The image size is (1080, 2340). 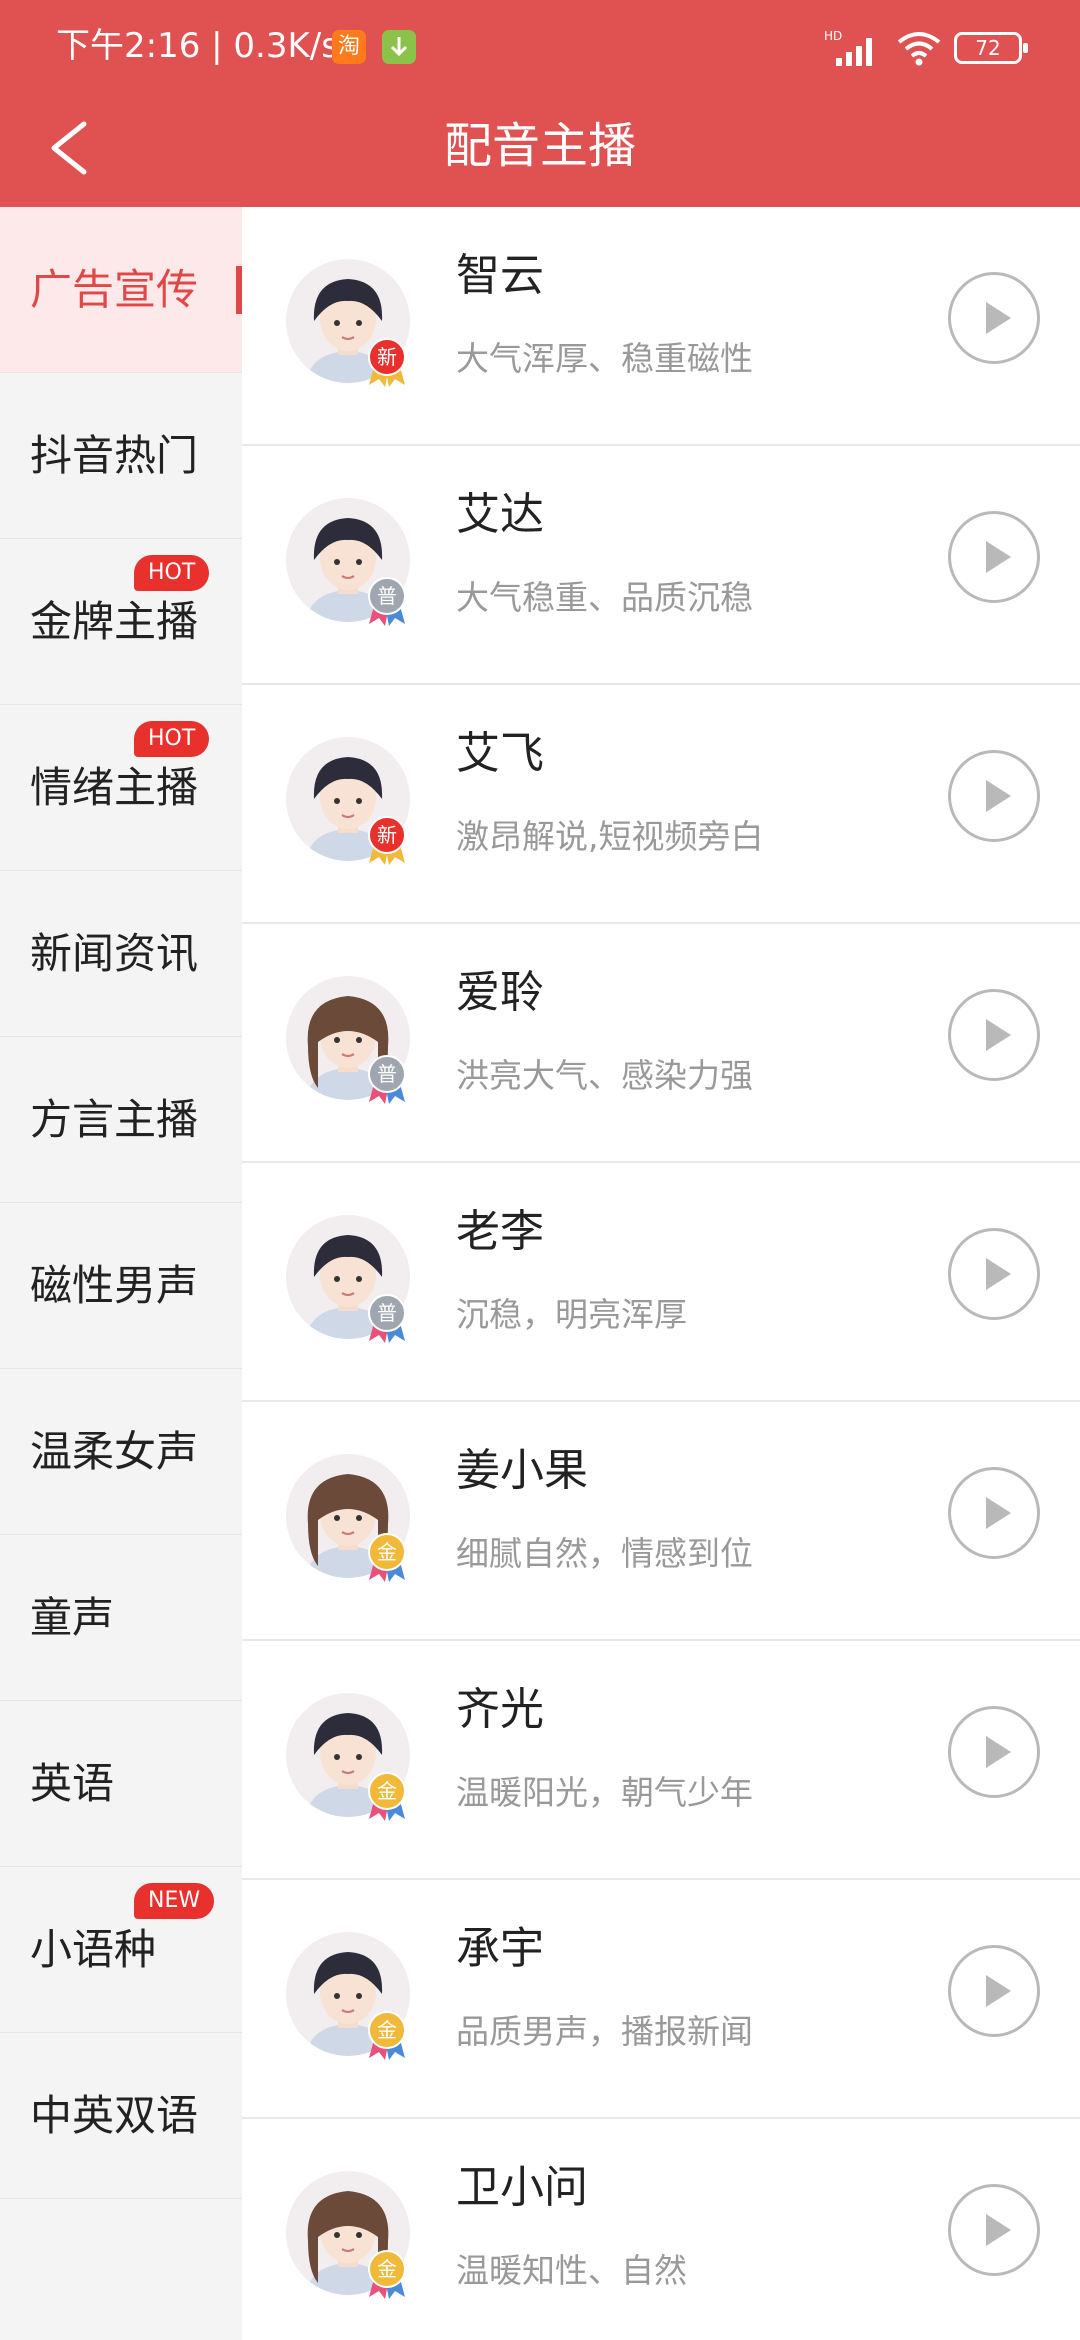 I want to click on sidebar-item-label: 童声, so click(x=72, y=1617).